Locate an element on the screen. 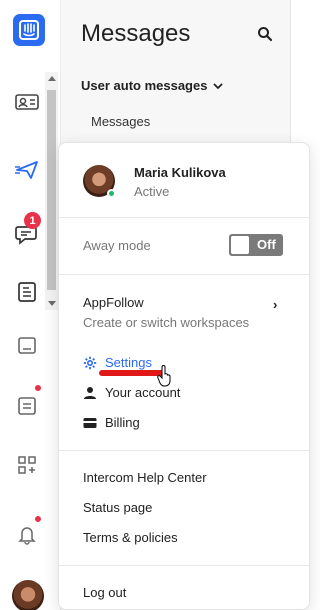 The height and width of the screenshot is (610, 320). nav-item-messages: Messages is located at coordinates (120, 121).